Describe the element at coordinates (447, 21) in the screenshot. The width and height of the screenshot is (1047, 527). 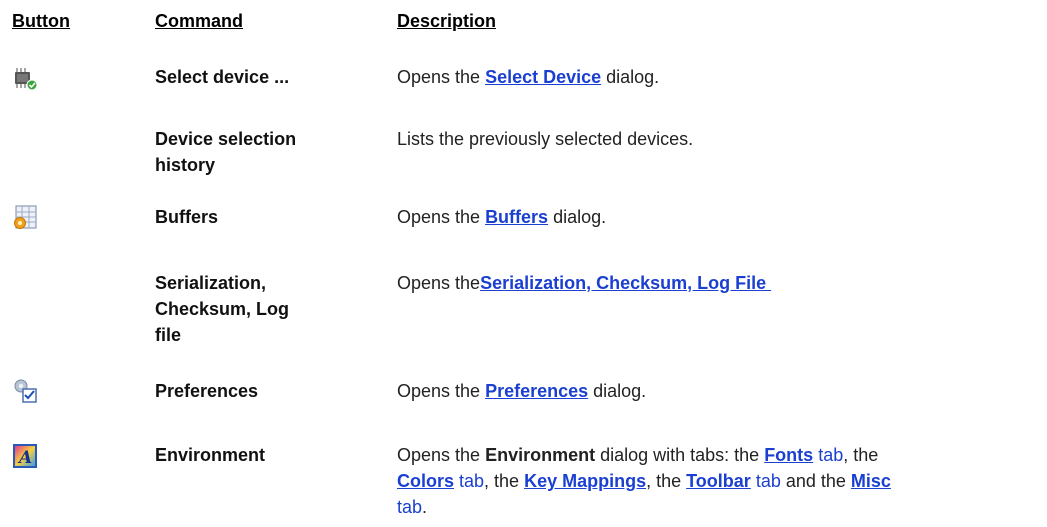
I see `header-description: Description` at that location.